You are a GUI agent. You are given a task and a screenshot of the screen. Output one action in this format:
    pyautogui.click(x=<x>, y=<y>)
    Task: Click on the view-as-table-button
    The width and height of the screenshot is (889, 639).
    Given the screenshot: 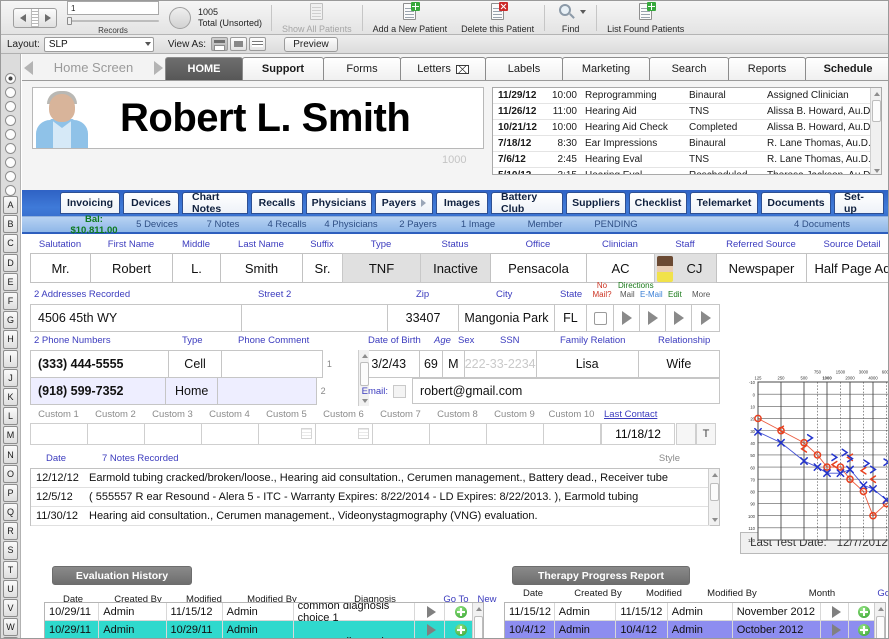 What is the action you would take?
    pyautogui.click(x=257, y=44)
    